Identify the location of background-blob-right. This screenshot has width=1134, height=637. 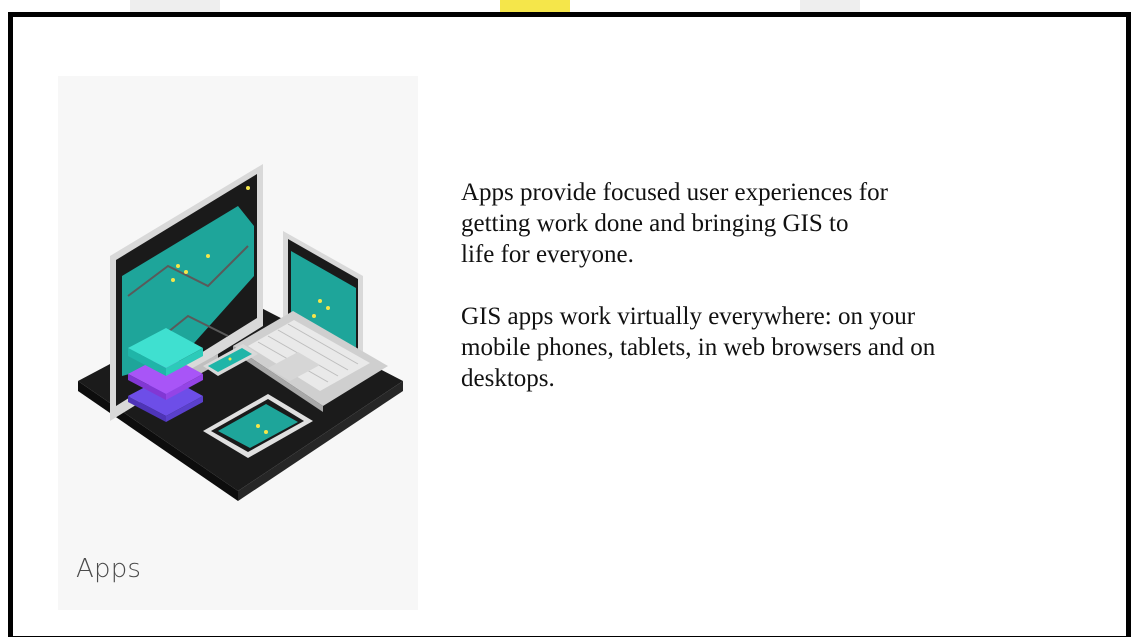
(830, 6).